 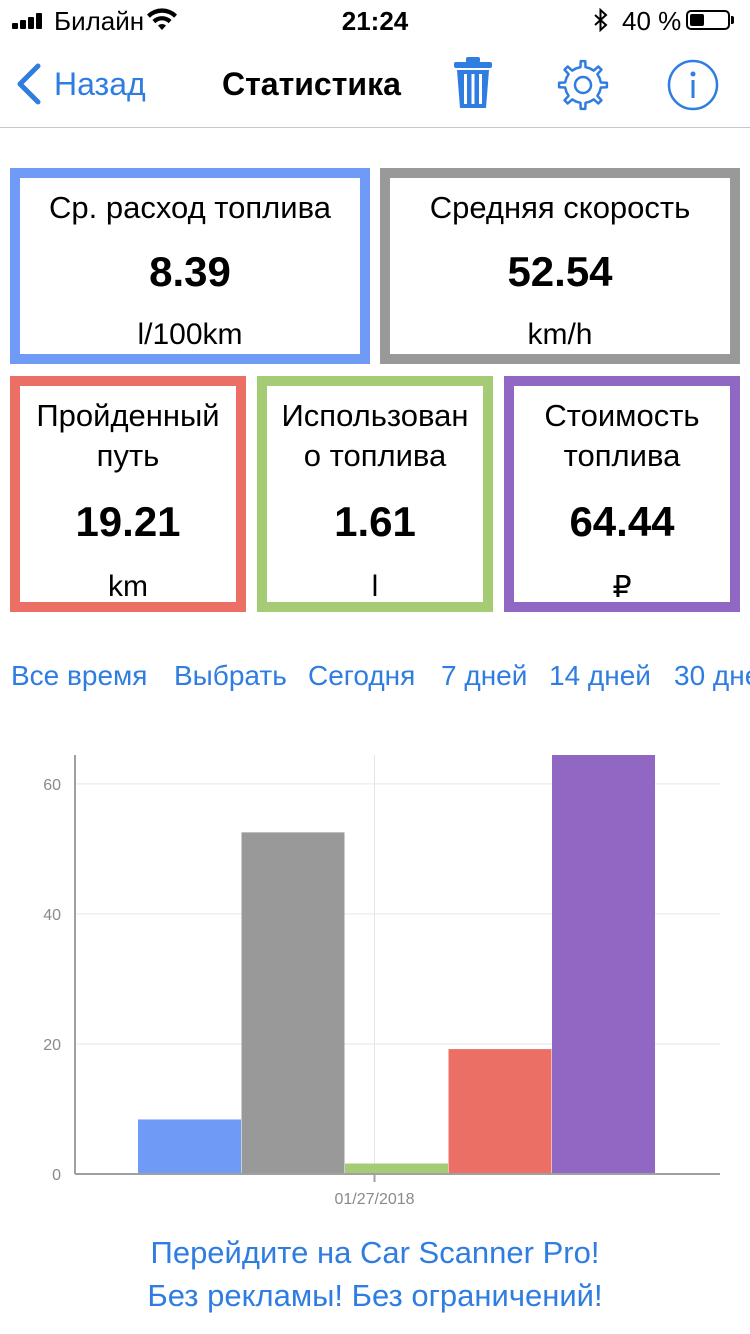 What do you see at coordinates (375, 494) in the screenshot?
I see `fuel-used-card: Использован о топлива 1.61 l` at bounding box center [375, 494].